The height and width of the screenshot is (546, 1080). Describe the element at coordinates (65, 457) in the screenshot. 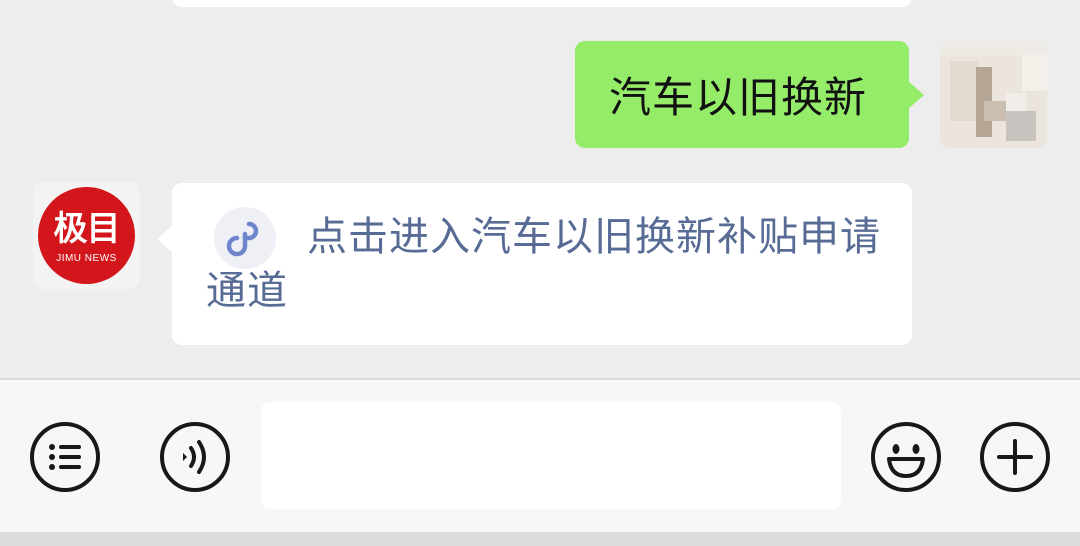

I see `list-menu-icon` at that location.